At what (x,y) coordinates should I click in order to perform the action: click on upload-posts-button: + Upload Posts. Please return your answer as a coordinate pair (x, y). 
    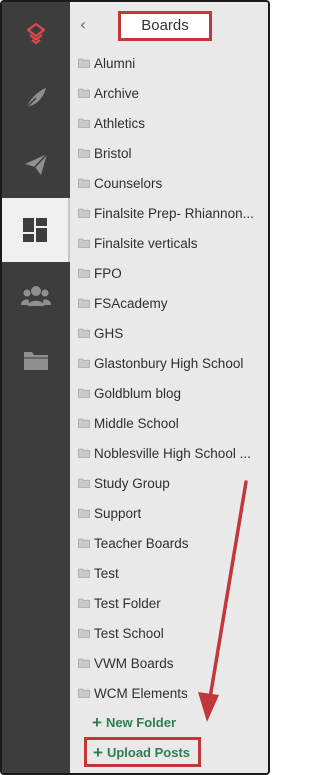
    Looking at the image, I should click on (143, 752).